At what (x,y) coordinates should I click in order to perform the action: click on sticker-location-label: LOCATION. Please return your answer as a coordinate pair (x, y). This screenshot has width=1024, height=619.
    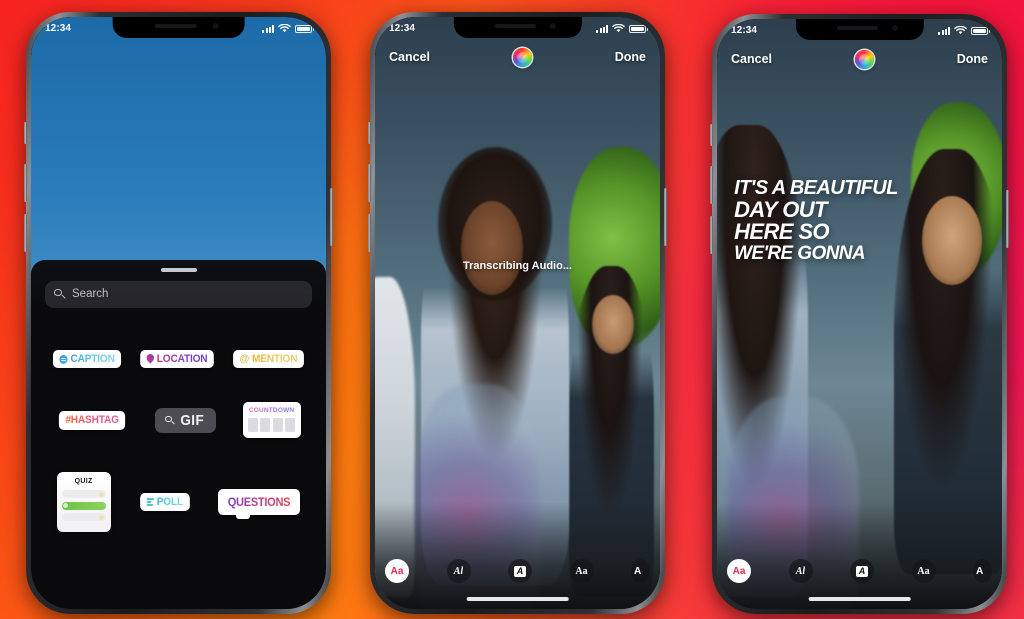
    Looking at the image, I should click on (182, 358).